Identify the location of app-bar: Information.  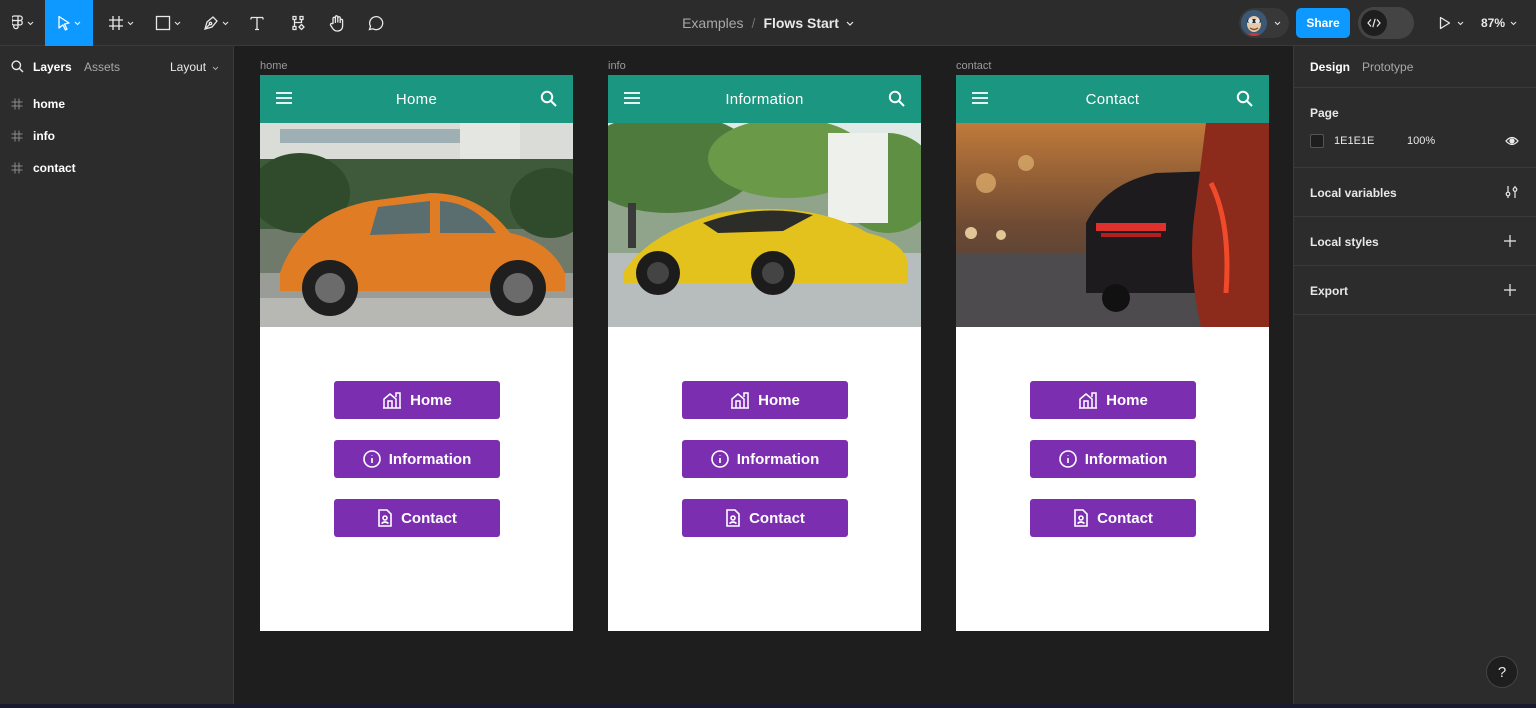
(764, 99).